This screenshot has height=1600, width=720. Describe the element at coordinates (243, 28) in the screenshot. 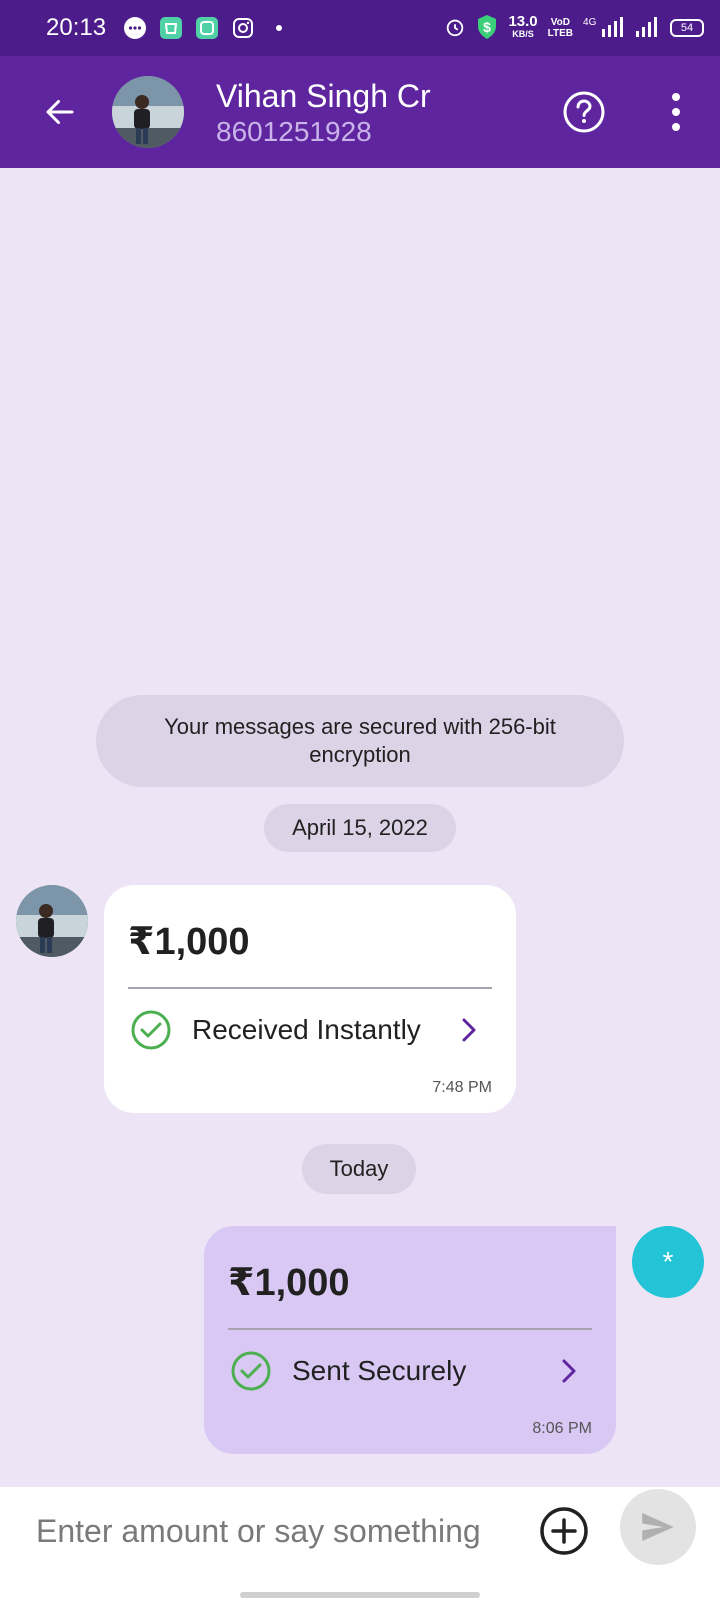

I see `instagram-icon` at that location.